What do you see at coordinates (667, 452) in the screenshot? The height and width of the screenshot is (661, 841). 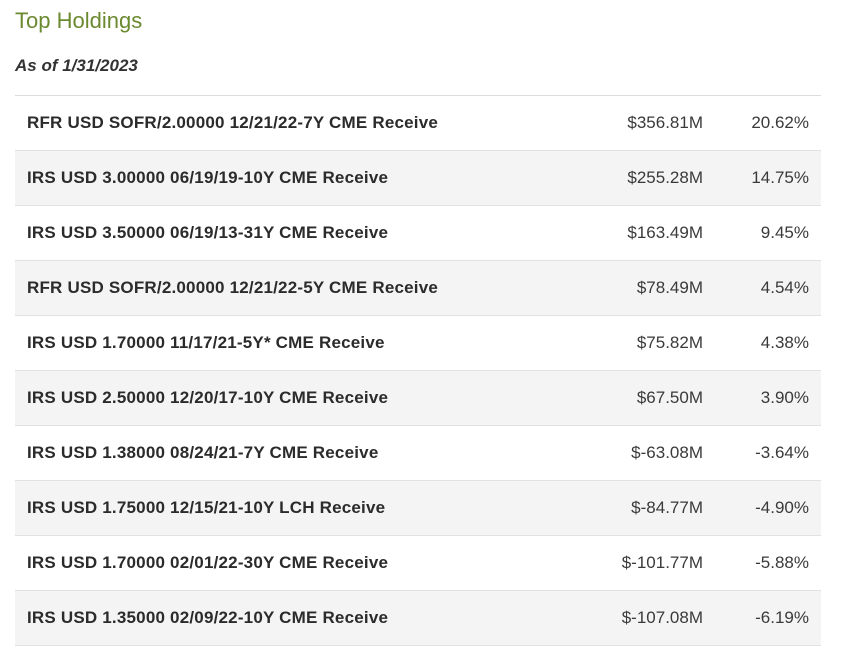 I see `holding-value: $-63.08M` at bounding box center [667, 452].